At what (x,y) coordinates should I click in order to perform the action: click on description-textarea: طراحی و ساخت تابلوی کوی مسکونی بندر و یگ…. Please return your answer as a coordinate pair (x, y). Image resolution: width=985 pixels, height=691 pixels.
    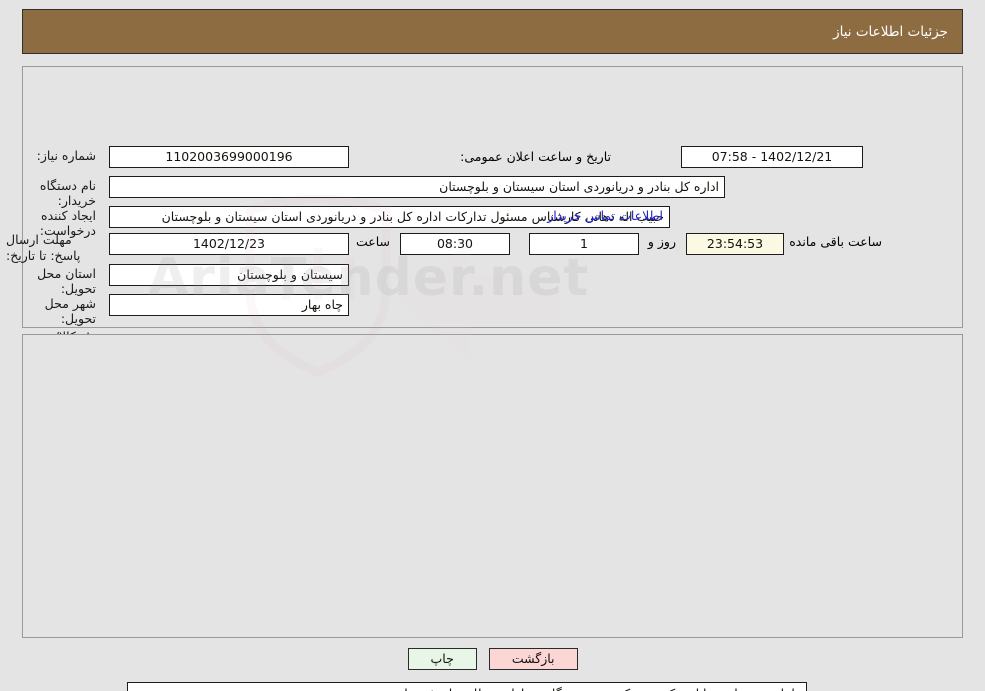
    Looking at the image, I should click on (467, 686).